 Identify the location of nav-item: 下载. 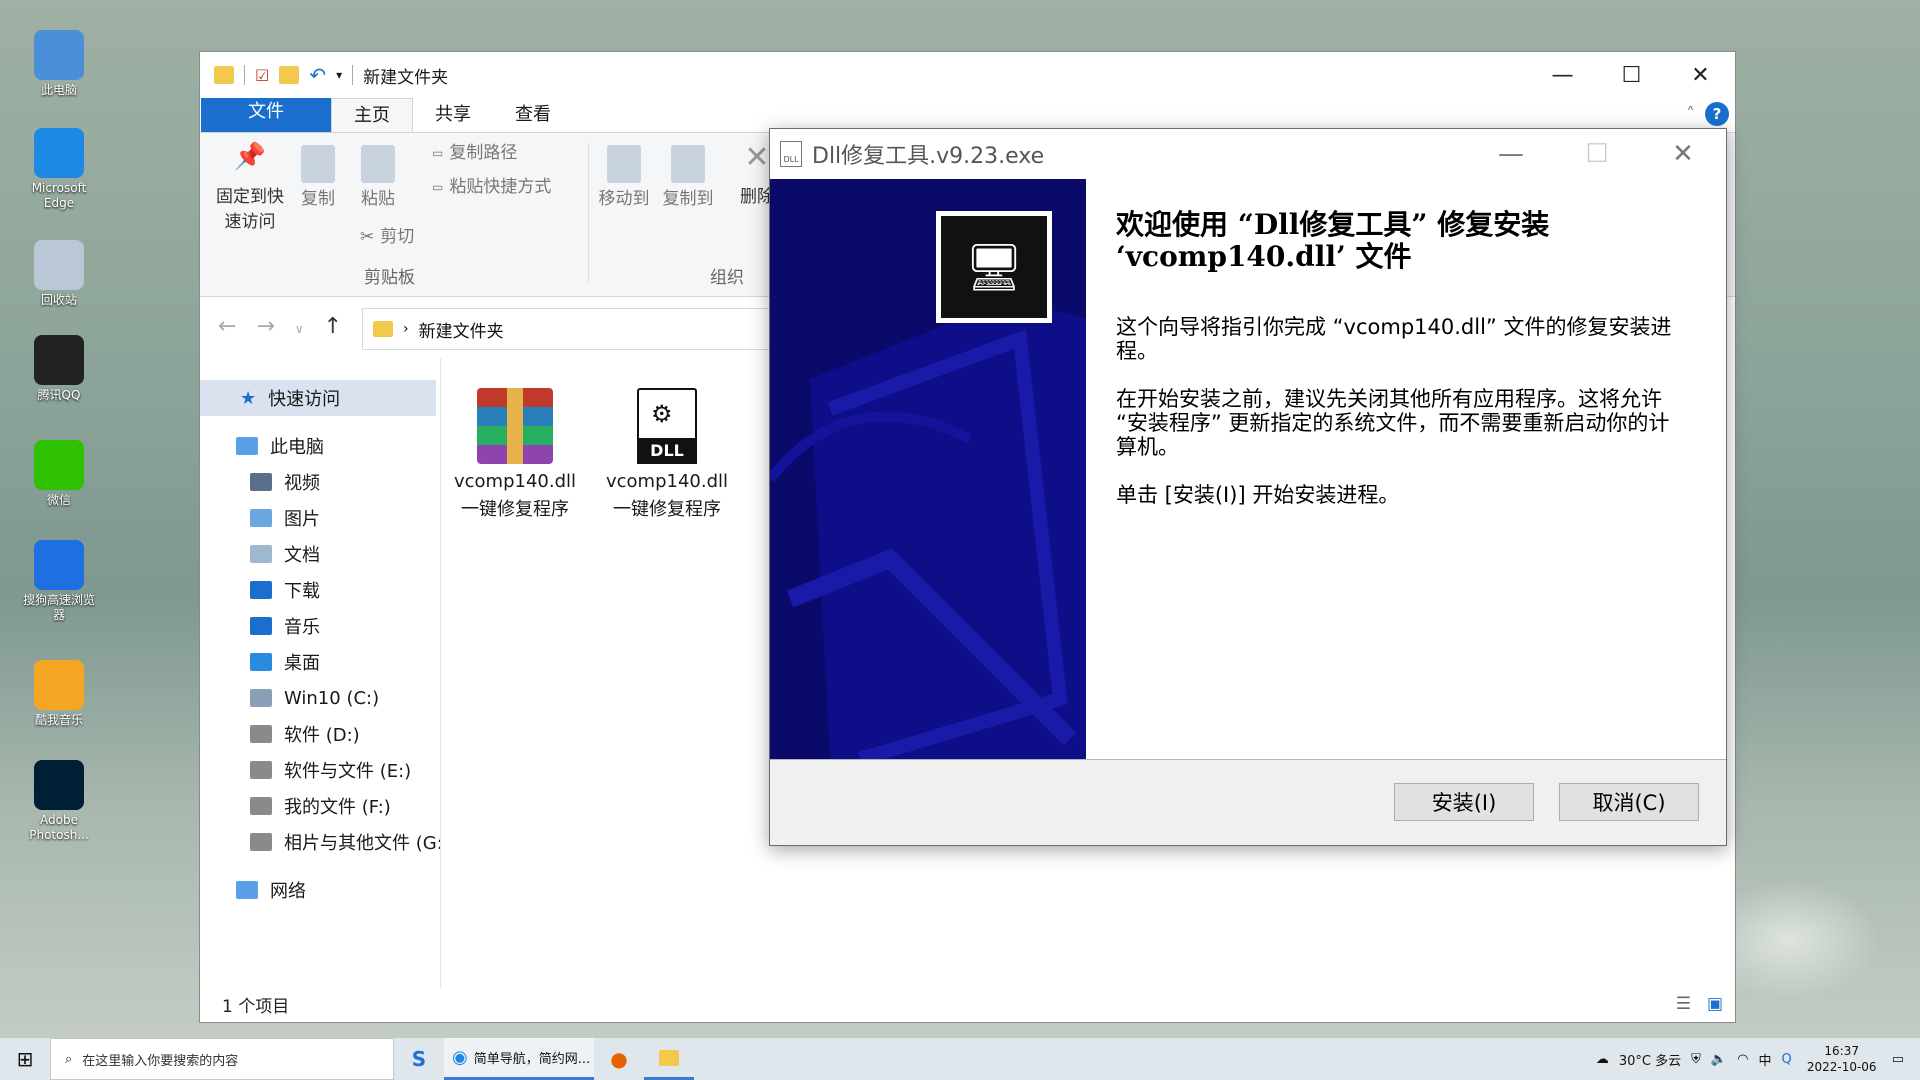
(320, 590).